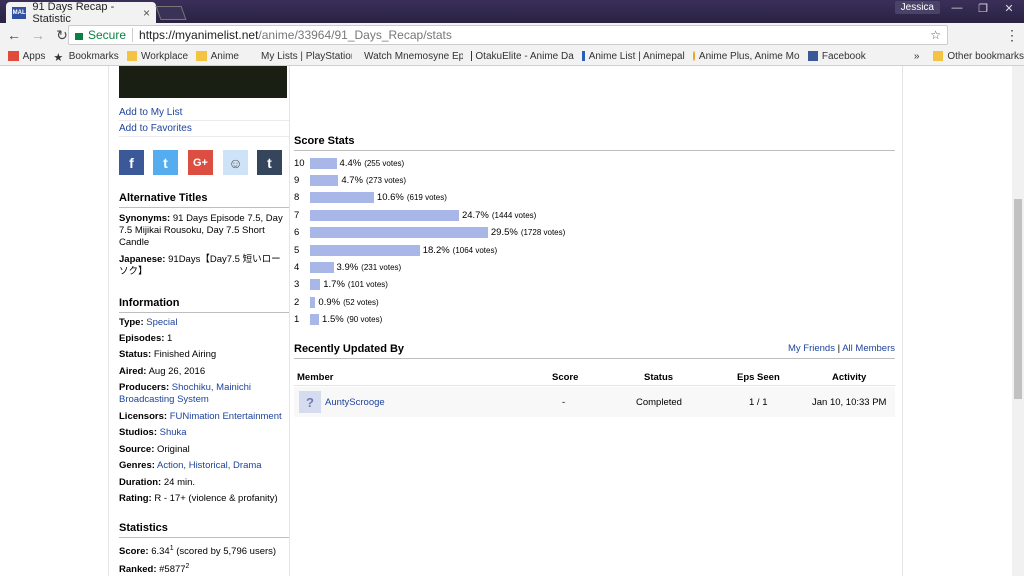 This screenshot has width=1024, height=576. What do you see at coordinates (659, 377) in the screenshot?
I see `col-status: Status` at bounding box center [659, 377].